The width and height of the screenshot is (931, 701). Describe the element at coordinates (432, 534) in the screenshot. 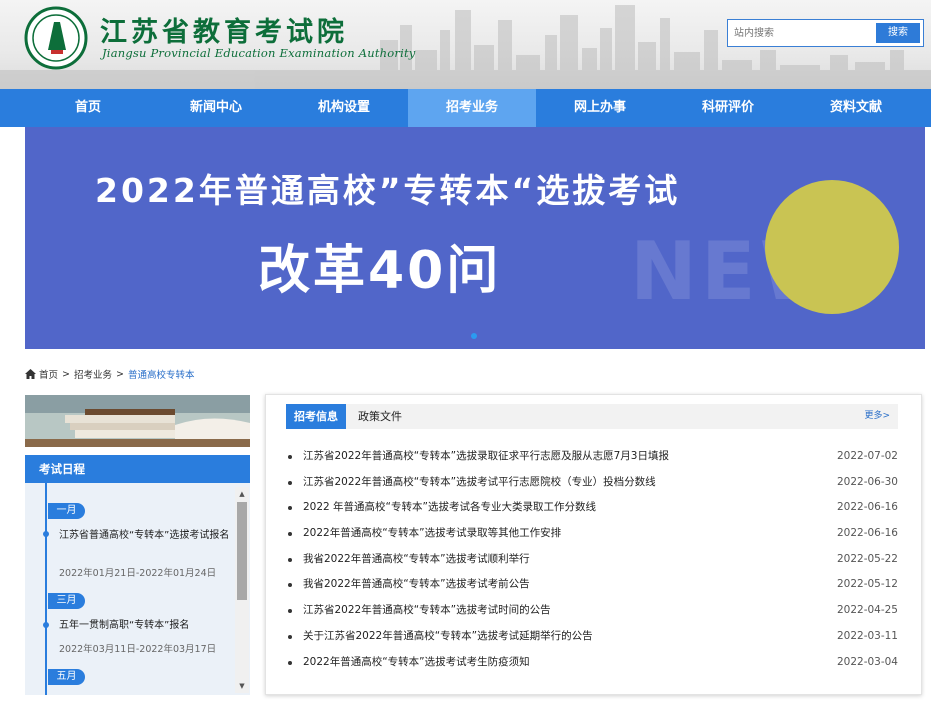

I see `news-title: 2022年普通高校“专转本”选拔考试录取等其他工作安排` at that location.